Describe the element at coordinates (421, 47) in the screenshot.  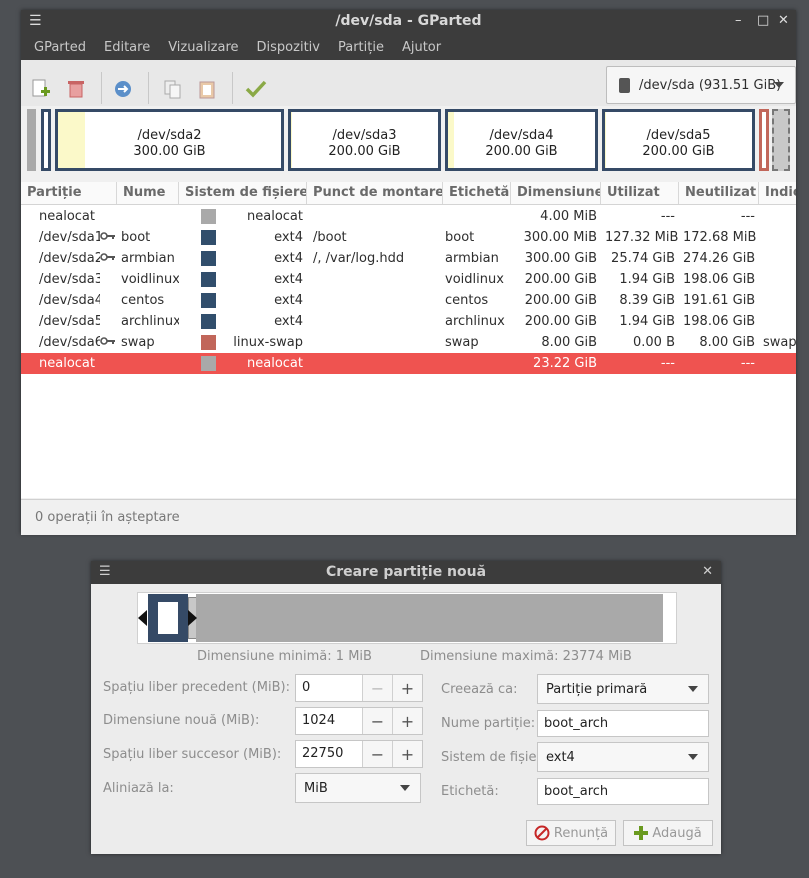
I see `menu-ajutor: Ajutor` at that location.